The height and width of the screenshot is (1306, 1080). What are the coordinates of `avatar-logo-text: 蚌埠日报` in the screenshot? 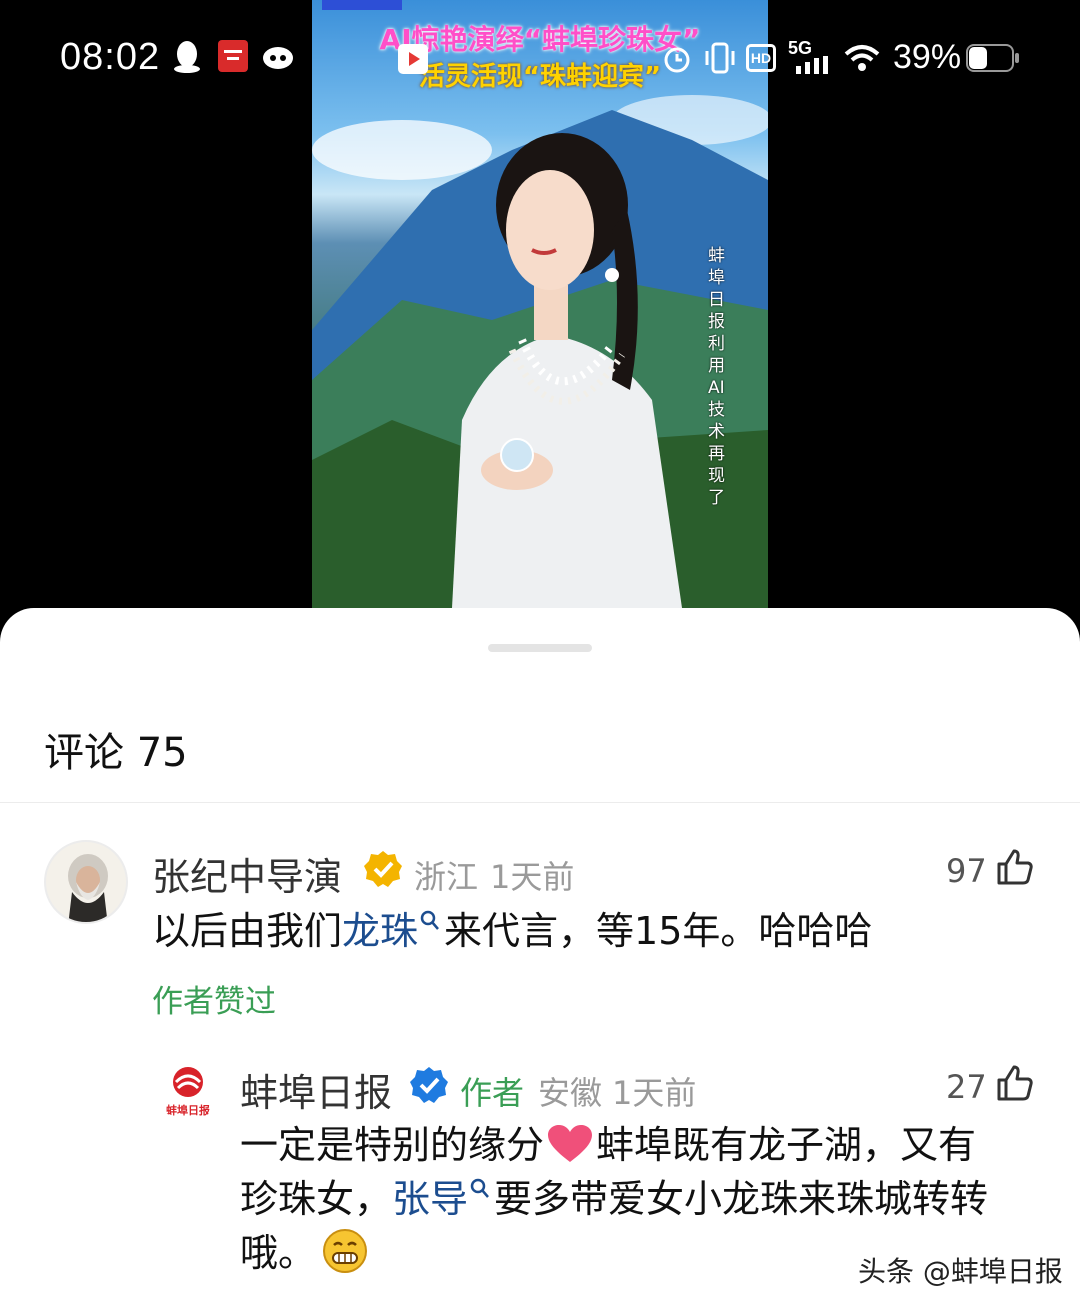 It's located at (188, 1110).